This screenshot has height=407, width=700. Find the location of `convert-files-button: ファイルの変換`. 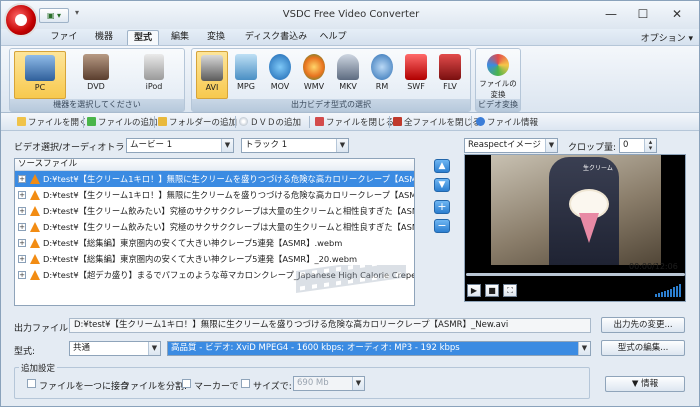

convert-files-button: ファイルの変換 is located at coordinates (498, 75).